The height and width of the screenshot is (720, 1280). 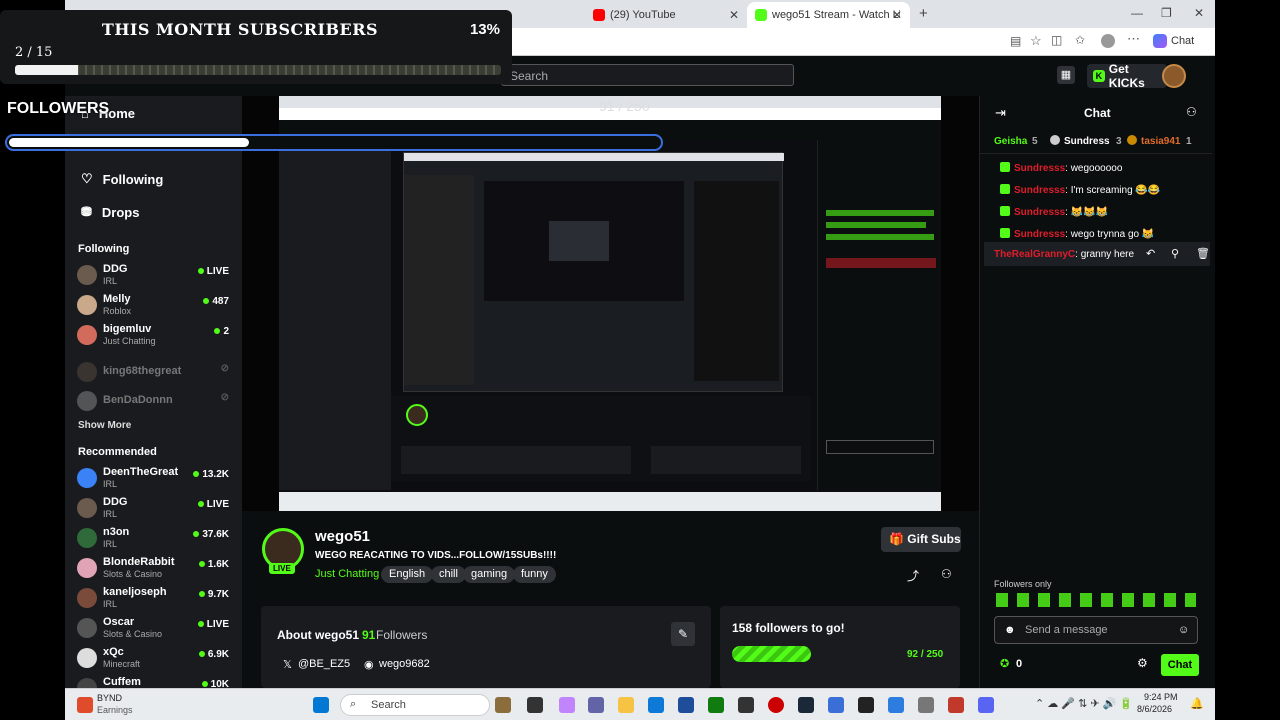 I want to click on task-view-icon, so click(x=535, y=705).